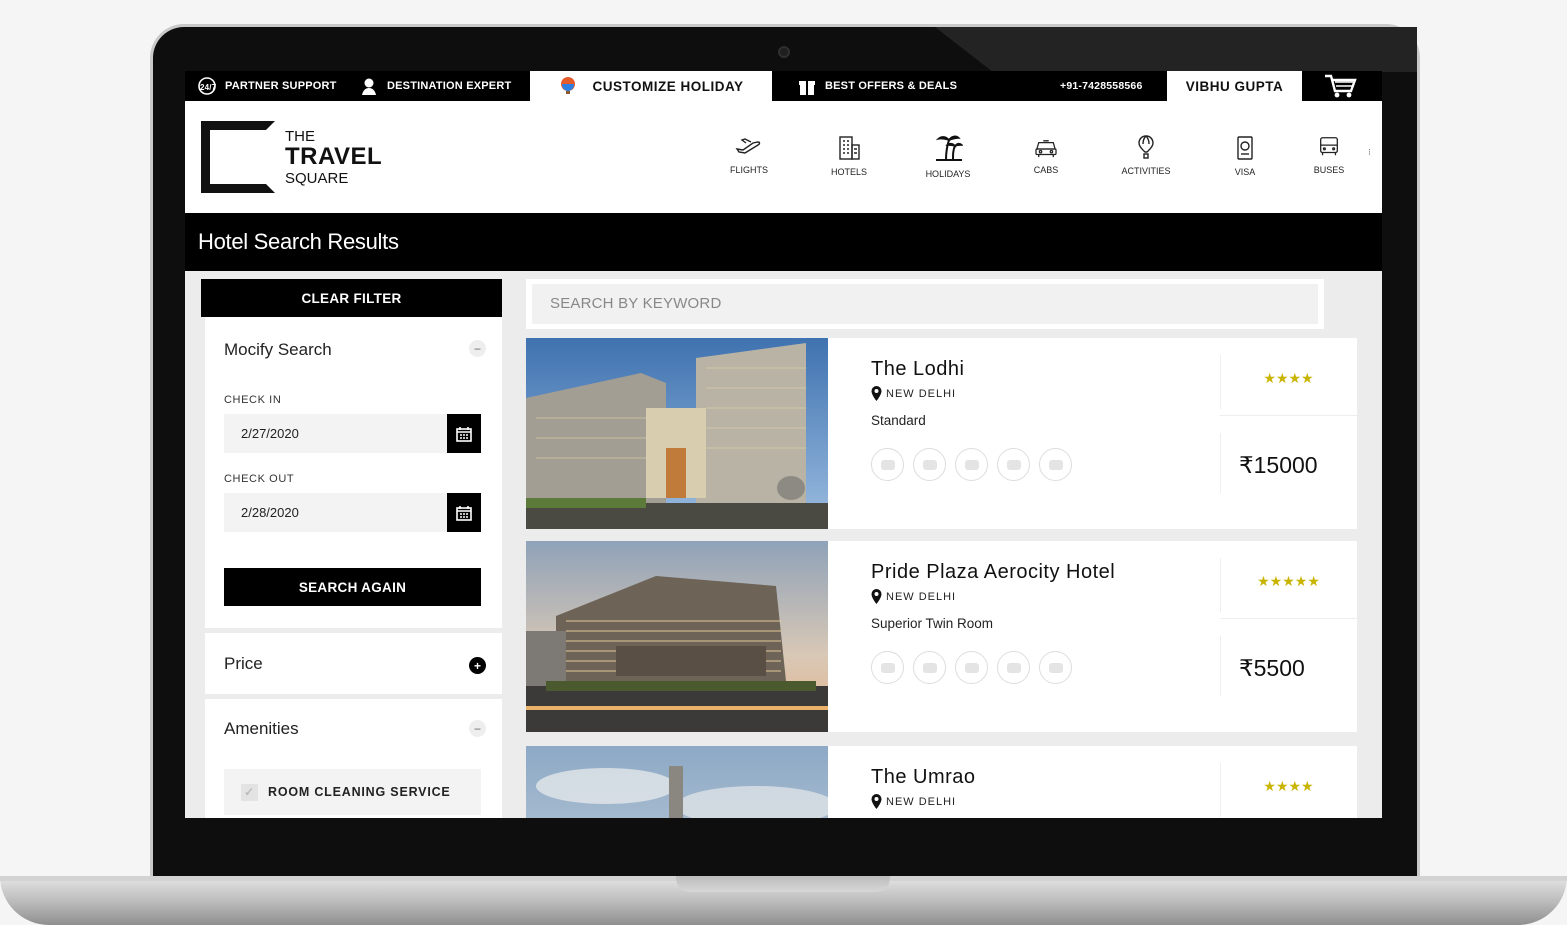 The width and height of the screenshot is (1567, 925). What do you see at coordinates (748, 146) in the screenshot?
I see `plane-icon` at bounding box center [748, 146].